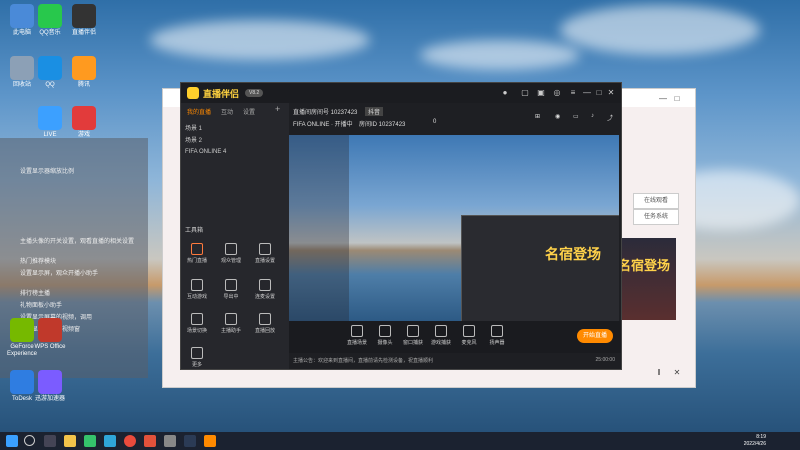  I want to click on control-button: 扬声器, so click(497, 335).